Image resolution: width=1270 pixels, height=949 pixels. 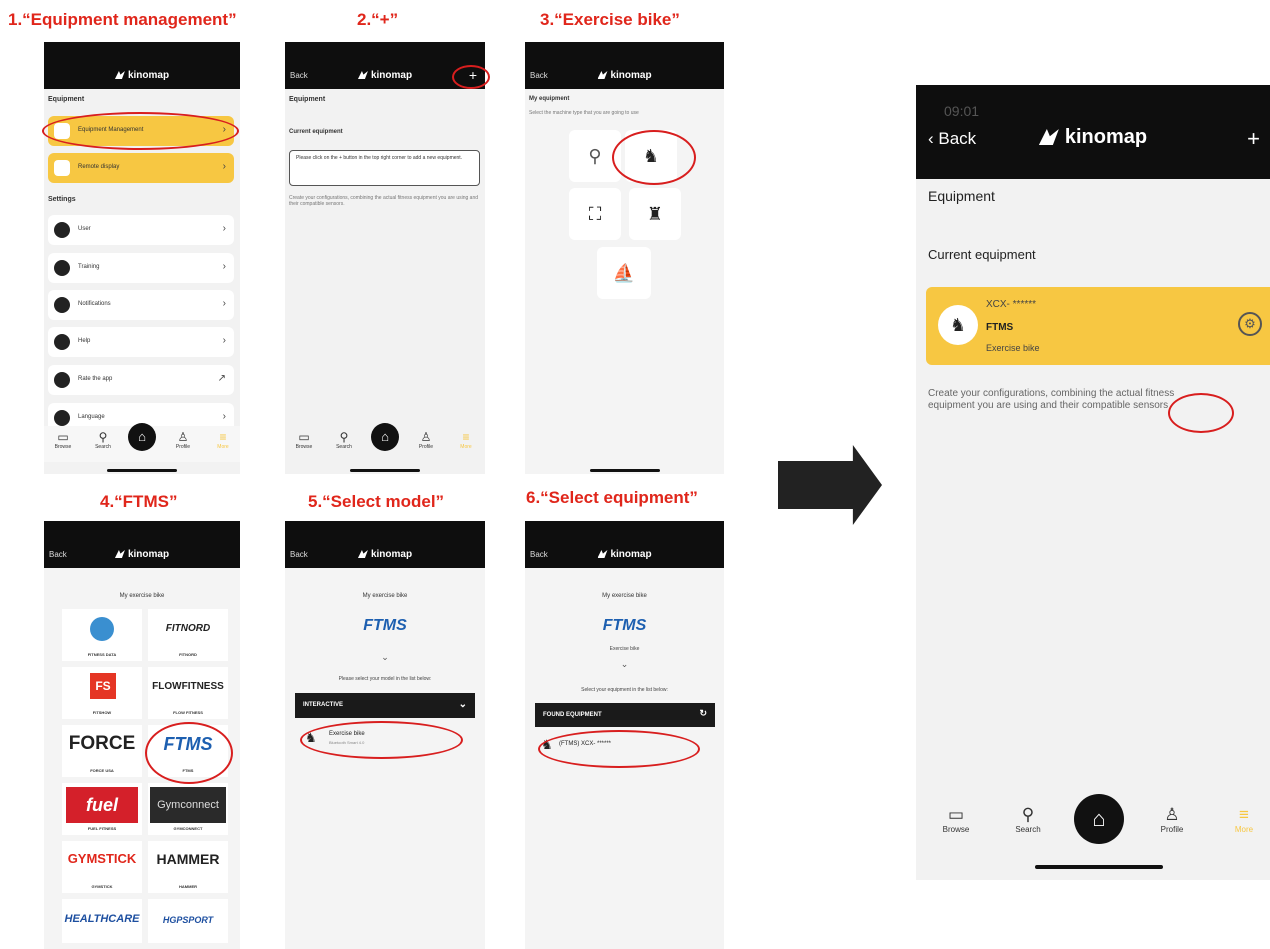 What do you see at coordinates (385, 705) in the screenshot?
I see `model-dropdown: INTERACTIVE ⌄` at bounding box center [385, 705].